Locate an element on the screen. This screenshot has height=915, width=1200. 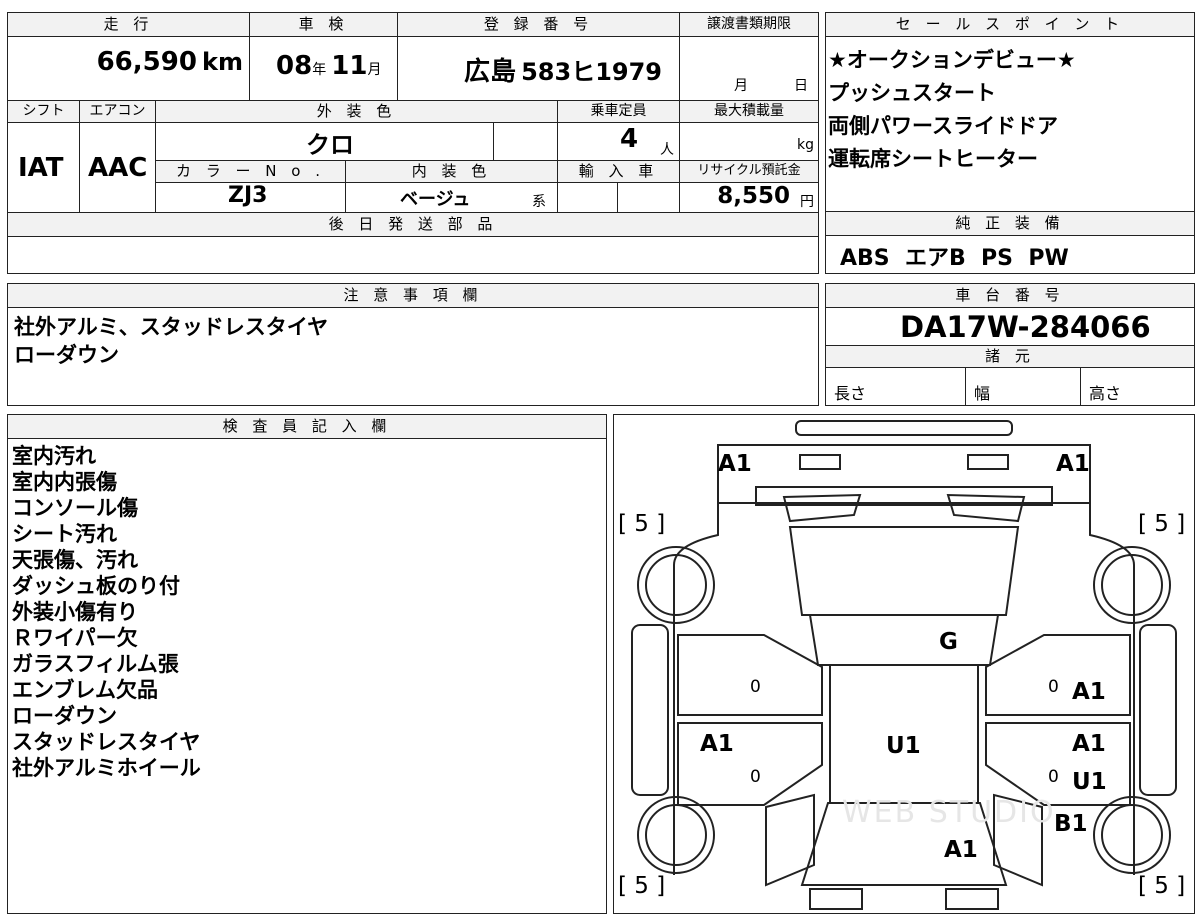
interior-color-header: 内 装 色 is located at coordinates (452, 172).